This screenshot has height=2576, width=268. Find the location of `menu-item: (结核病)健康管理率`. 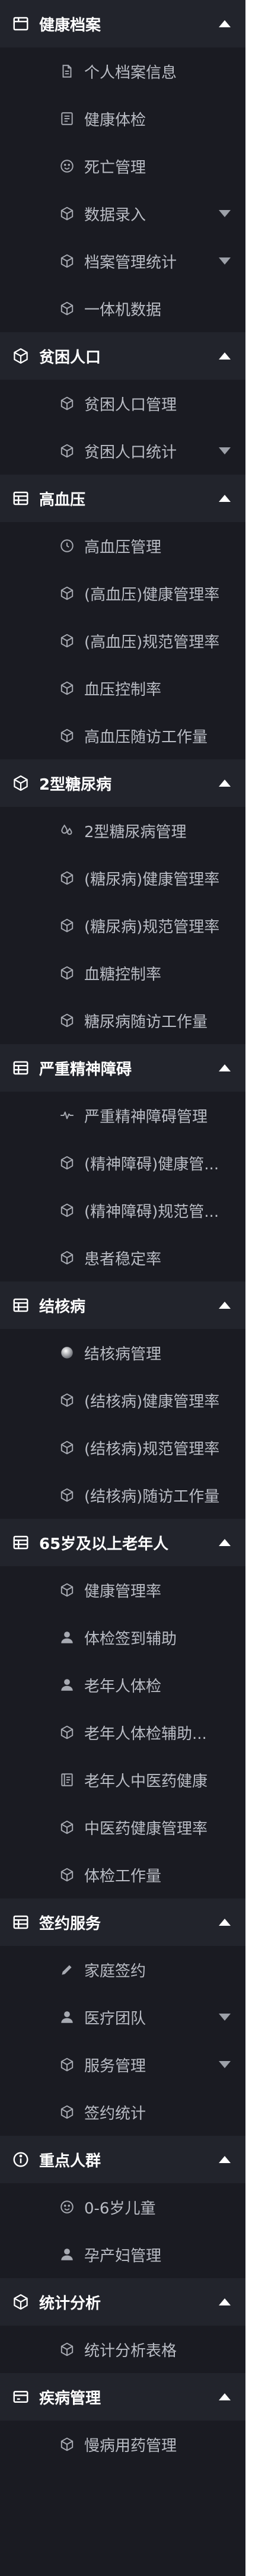

menu-item: (结核病)健康管理率 is located at coordinates (122, 1400).